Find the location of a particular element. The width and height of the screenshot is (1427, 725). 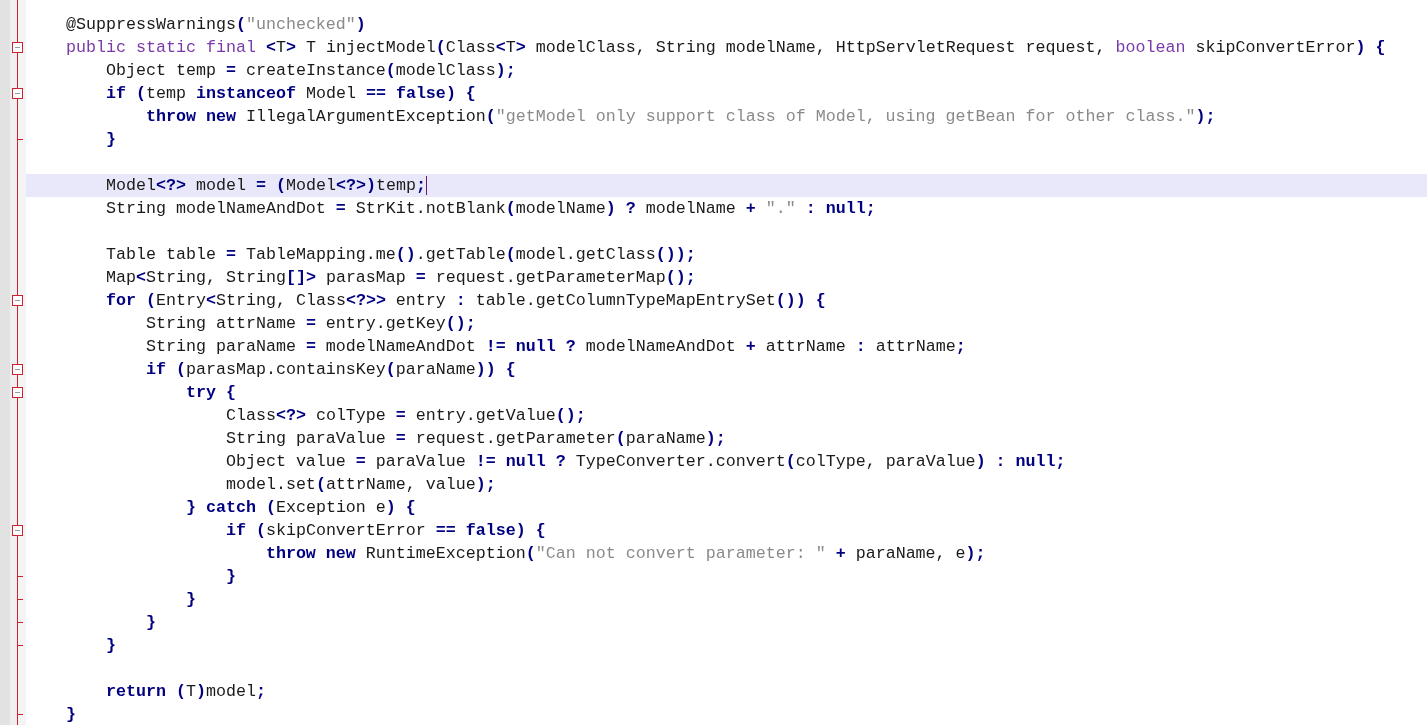

code-line: Object temp = createInstance(modelClass); is located at coordinates (310, 71).